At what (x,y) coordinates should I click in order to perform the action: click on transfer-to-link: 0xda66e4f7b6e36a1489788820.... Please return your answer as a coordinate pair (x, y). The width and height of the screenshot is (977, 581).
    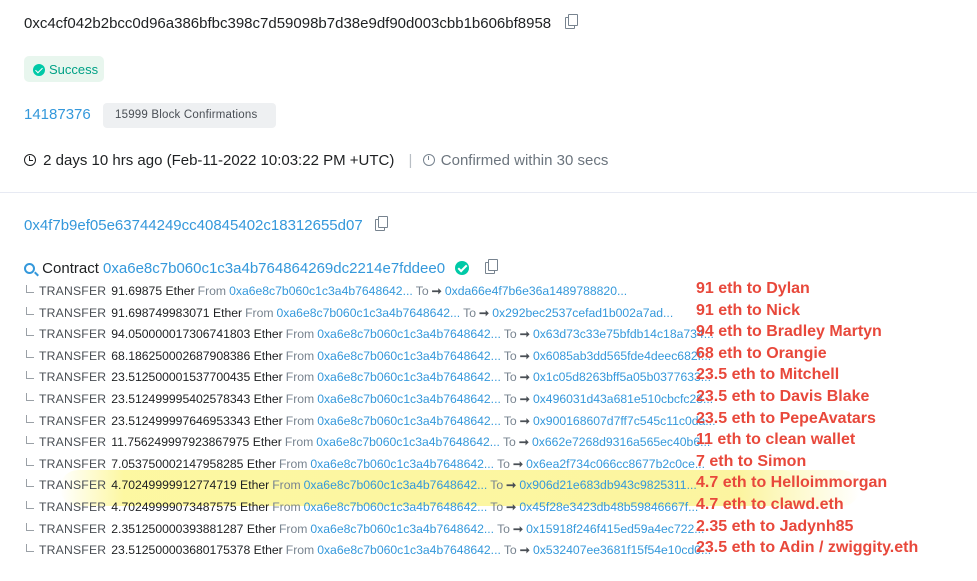
    Looking at the image, I should click on (536, 291).